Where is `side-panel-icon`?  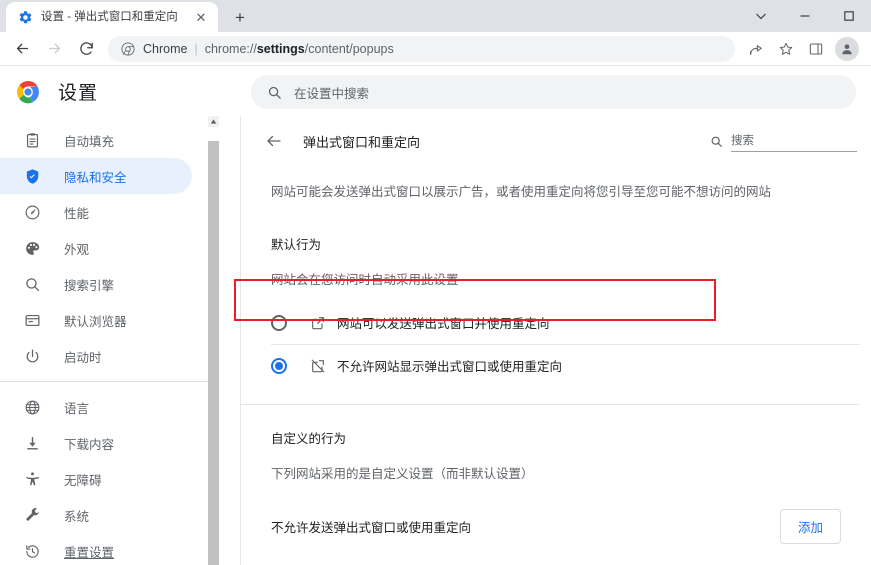
side-panel-icon is located at coordinates (816, 49).